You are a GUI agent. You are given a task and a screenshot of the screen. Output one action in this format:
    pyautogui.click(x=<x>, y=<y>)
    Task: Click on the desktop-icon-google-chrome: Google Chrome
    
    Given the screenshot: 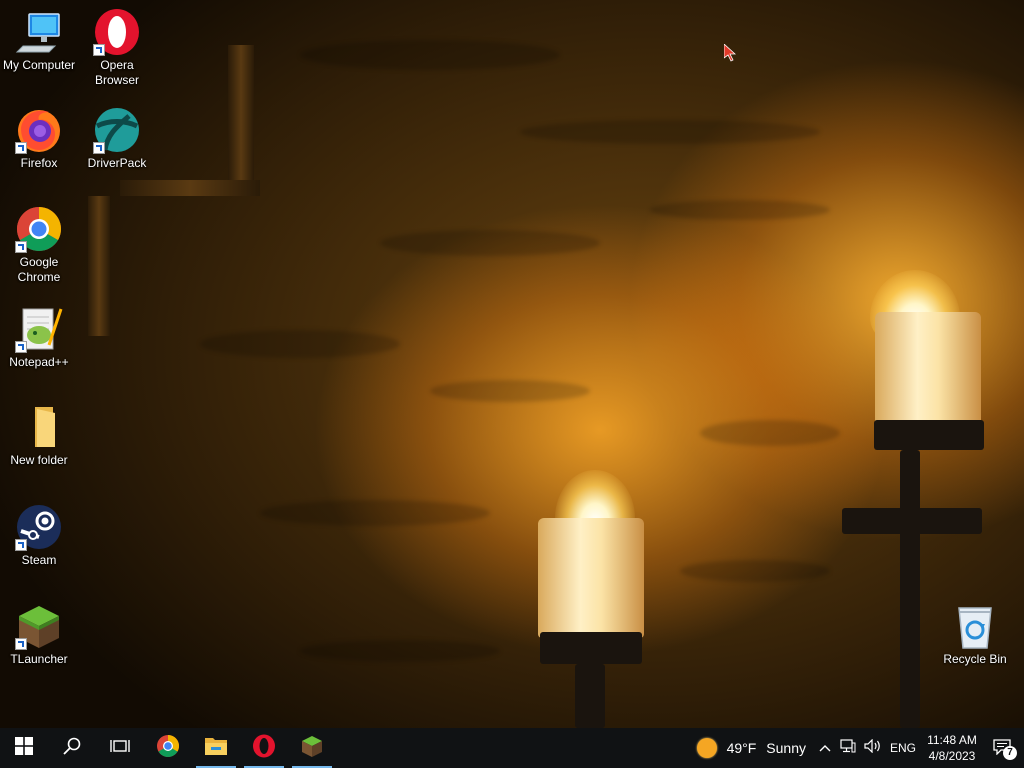 What is the action you would take?
    pyautogui.click(x=39, y=245)
    